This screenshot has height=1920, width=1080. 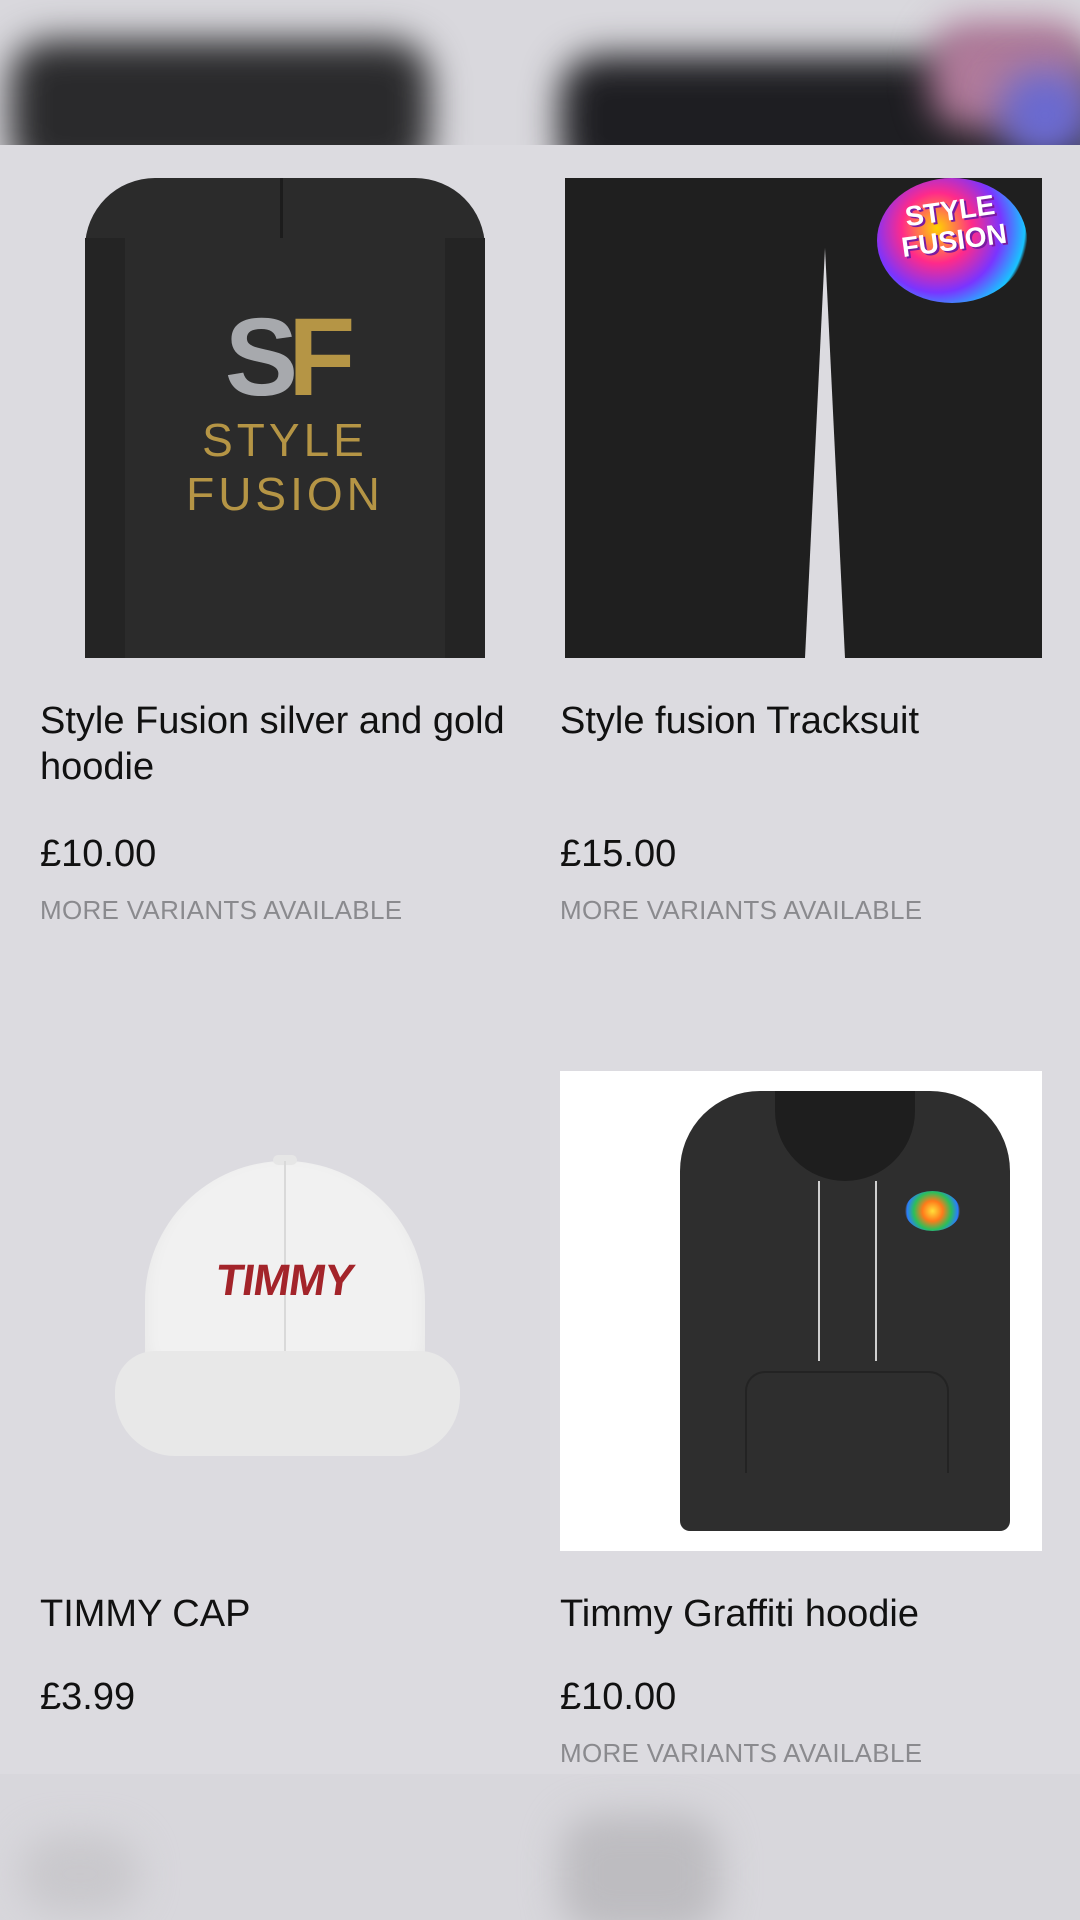 I want to click on cap-image: TIMMY, so click(x=285, y=1268).